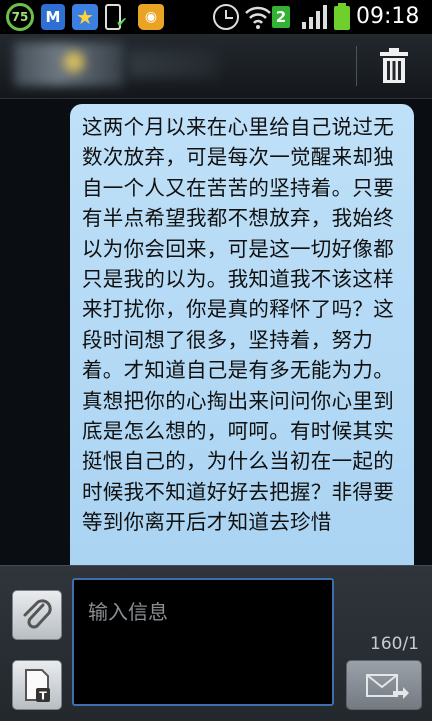 This screenshot has width=432, height=721. I want to click on send-envelope-icon, so click(387, 686).